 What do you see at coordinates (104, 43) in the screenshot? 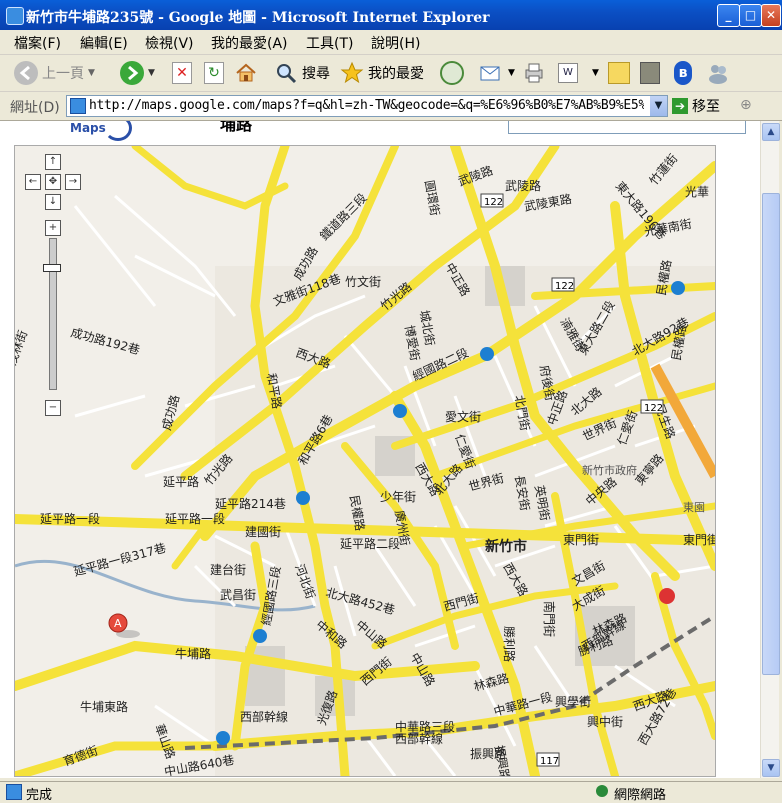
I see `menu-edit: 編輯(E)` at bounding box center [104, 43].